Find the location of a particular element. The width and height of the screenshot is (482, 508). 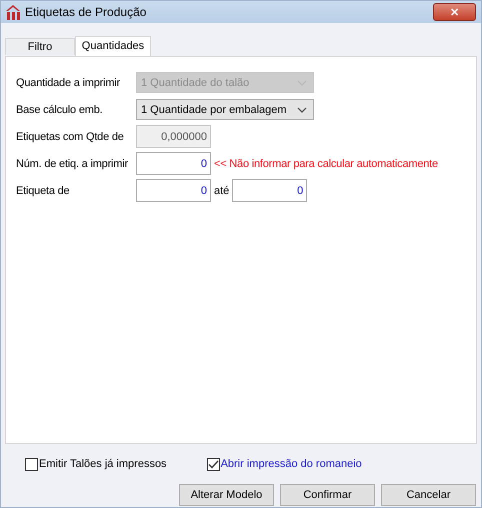

field-label: Quantidade a imprimir is located at coordinates (69, 82).